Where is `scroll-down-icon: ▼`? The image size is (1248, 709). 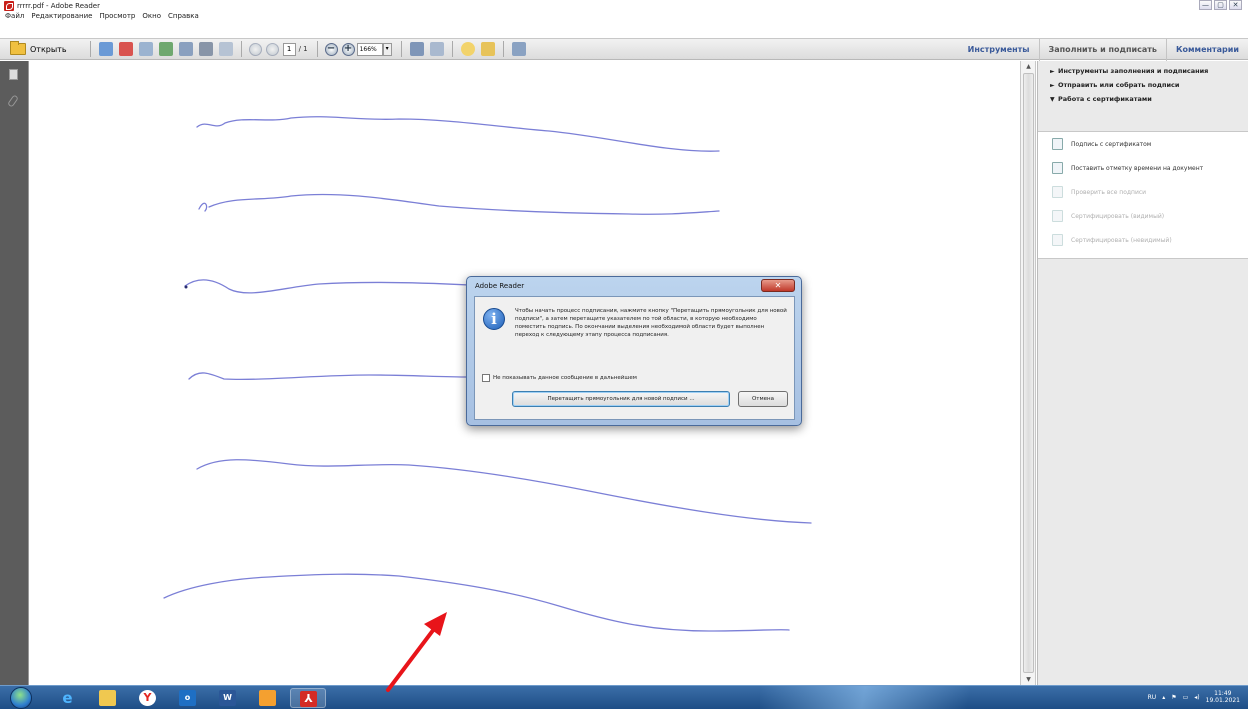
scroll-down-icon: ▼ is located at coordinates (1028, 679).